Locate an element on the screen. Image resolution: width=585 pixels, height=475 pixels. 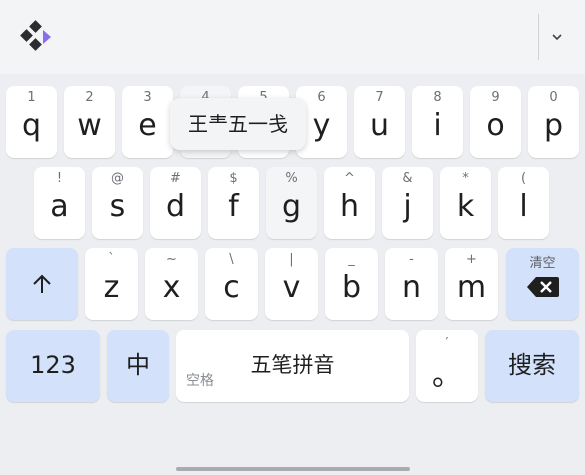
key-letter: s is located at coordinates (117, 206).